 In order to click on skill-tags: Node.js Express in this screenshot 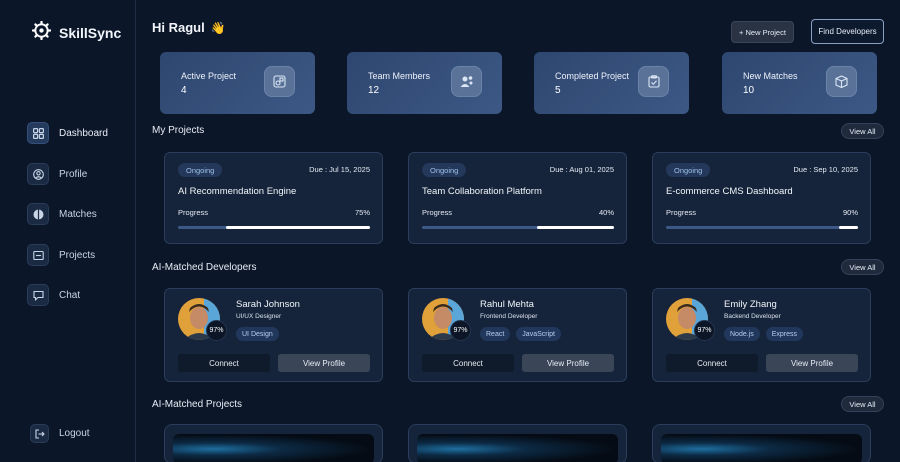, I will do `click(764, 334)`.